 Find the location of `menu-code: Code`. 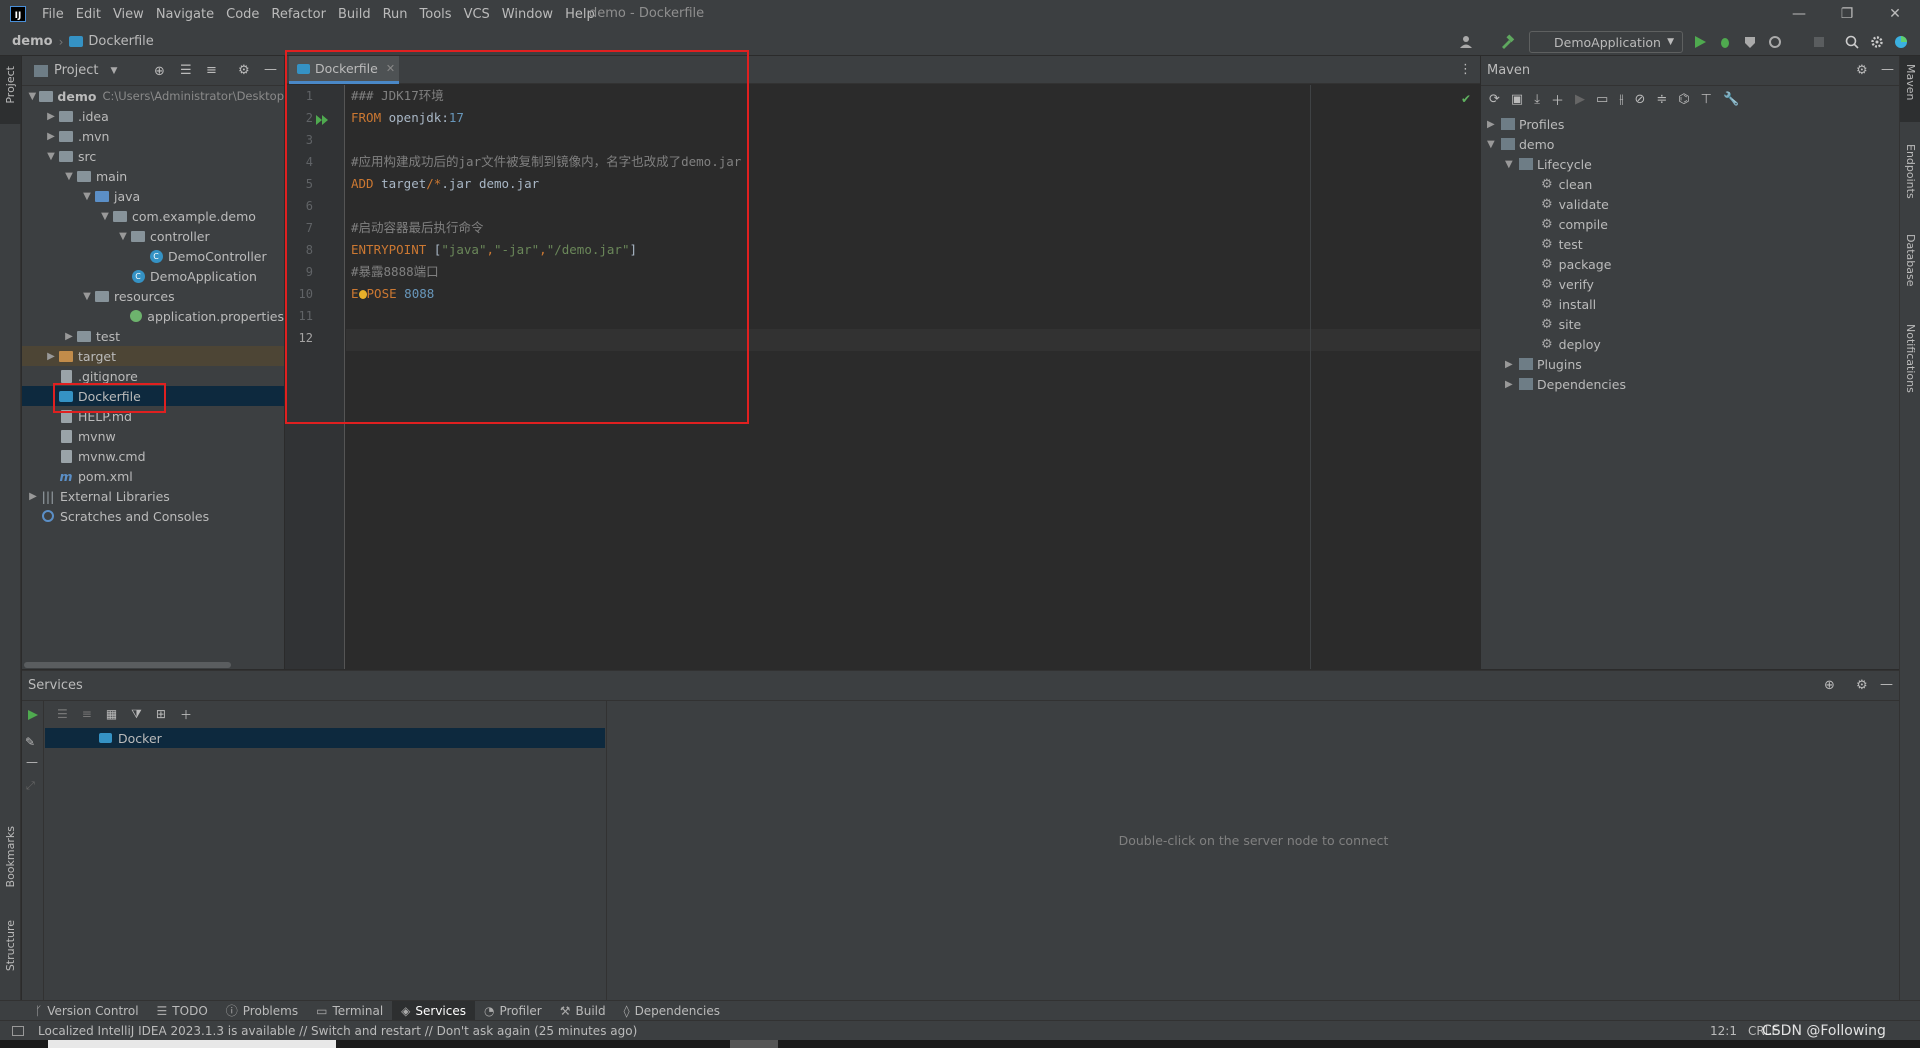

menu-code: Code is located at coordinates (242, 14).